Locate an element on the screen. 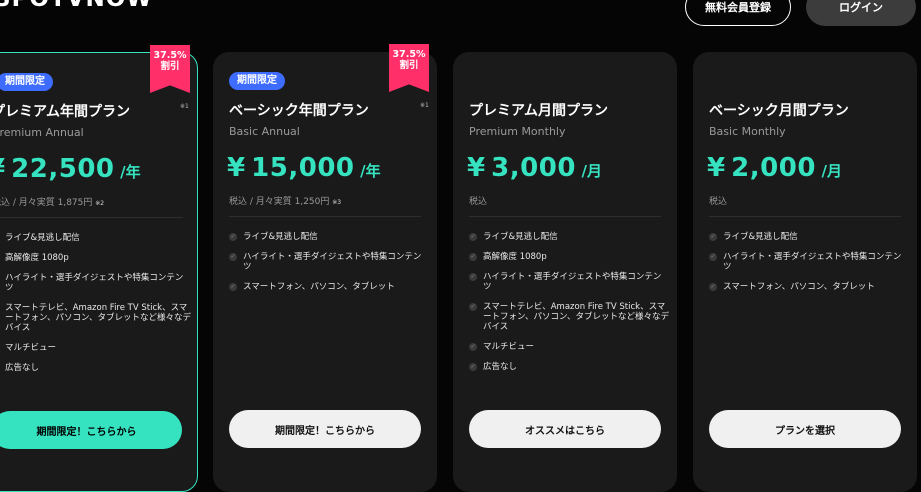 This screenshot has width=921, height=492. plan-price: ¥ 2,000 /月 is located at coordinates (774, 168).